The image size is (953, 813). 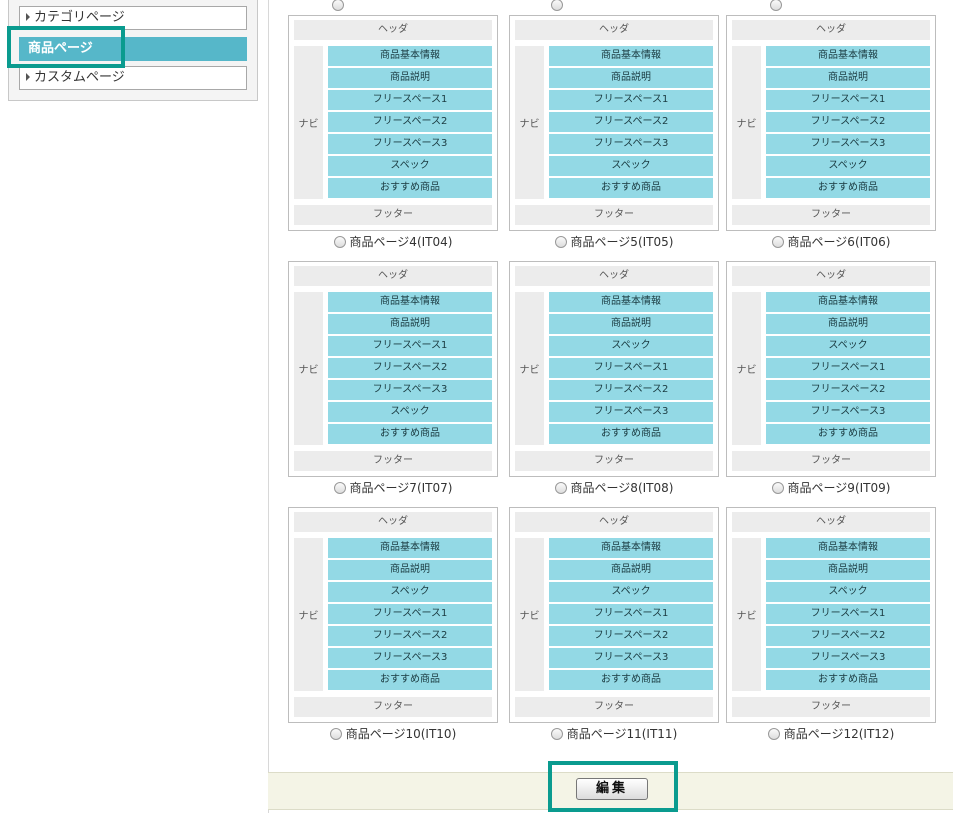 I want to click on sidebar-item-product-page: 商品ページ, so click(x=133, y=49).